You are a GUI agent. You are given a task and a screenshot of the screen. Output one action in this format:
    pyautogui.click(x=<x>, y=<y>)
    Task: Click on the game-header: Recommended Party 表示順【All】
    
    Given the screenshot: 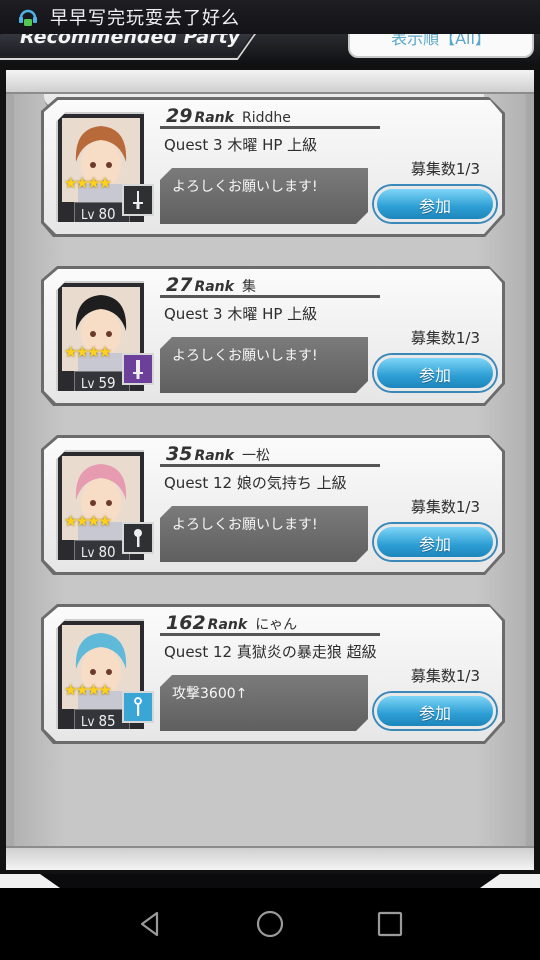 What is the action you would take?
    pyautogui.click(x=270, y=49)
    